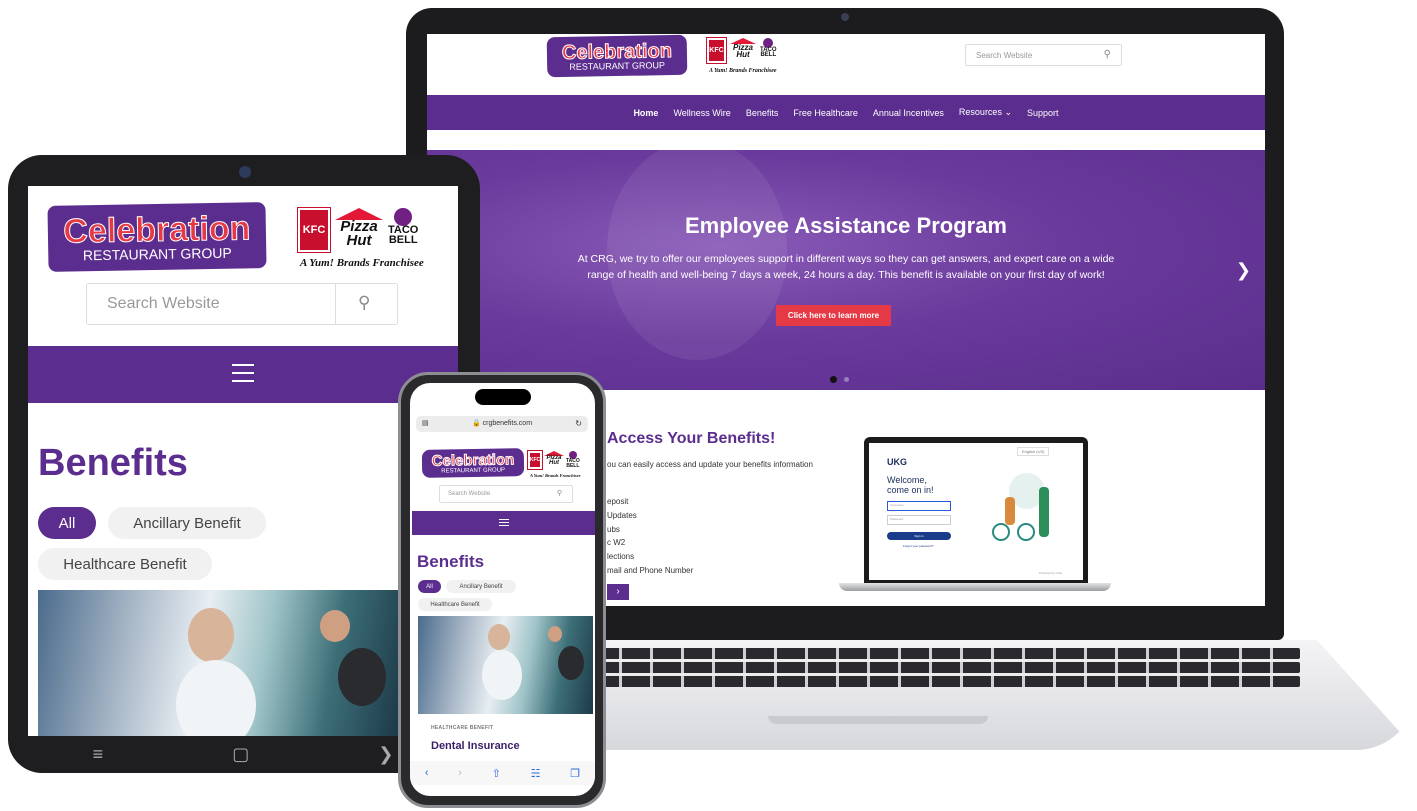 The image size is (1417, 811). What do you see at coordinates (1051, 573) in the screenshot?
I see `powered-by: Powered by UKG` at bounding box center [1051, 573].